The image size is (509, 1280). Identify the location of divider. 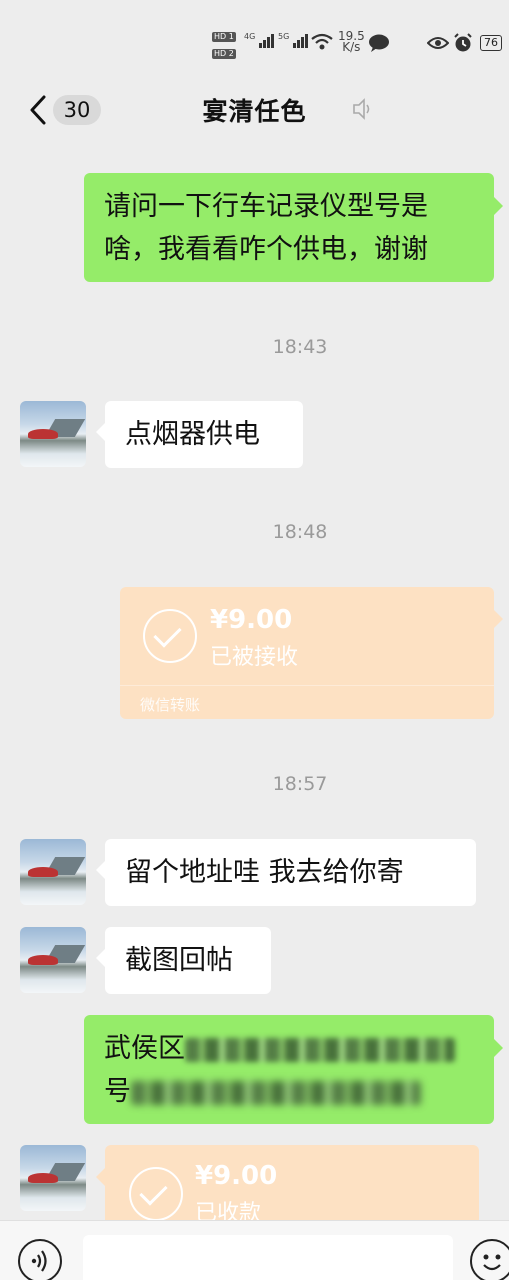
(307, 685).